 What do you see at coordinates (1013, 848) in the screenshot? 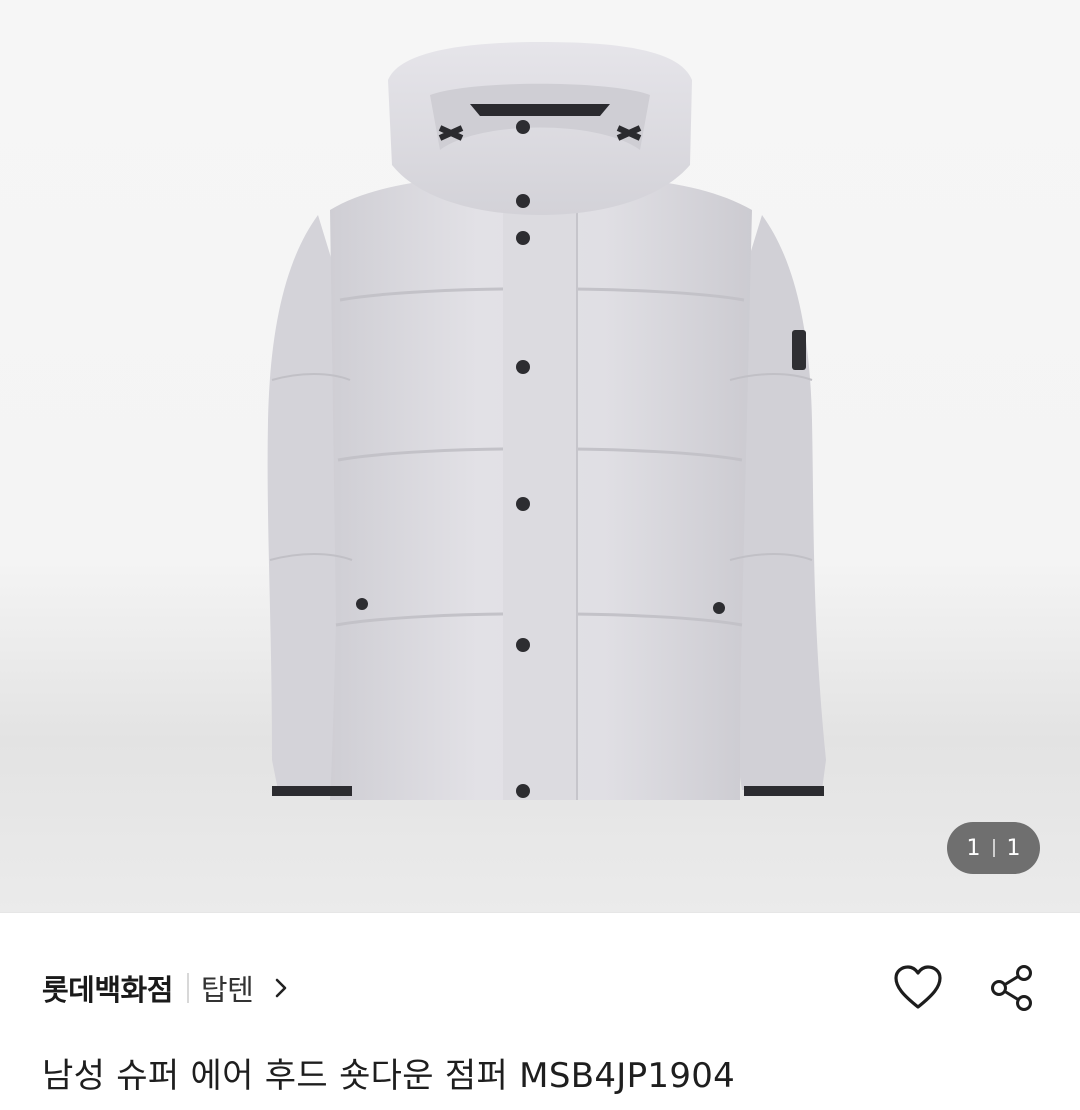
I see `image-counter-total: 1` at bounding box center [1013, 848].